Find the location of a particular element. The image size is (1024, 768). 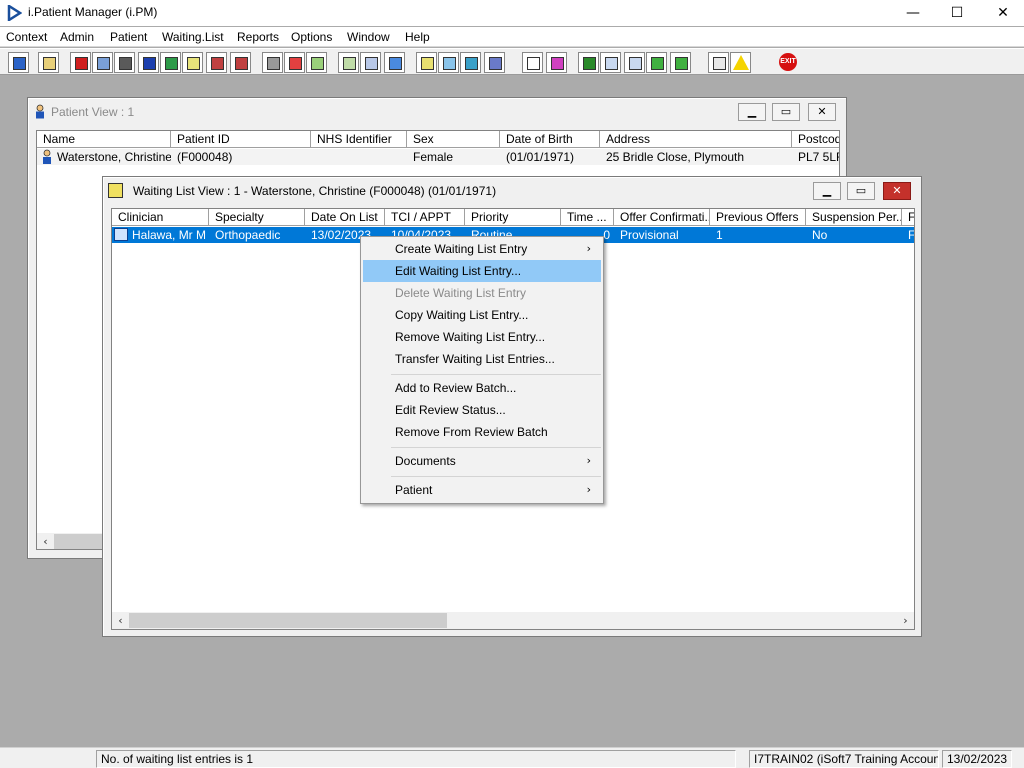

menu-options: Options is located at coordinates (311, 37).